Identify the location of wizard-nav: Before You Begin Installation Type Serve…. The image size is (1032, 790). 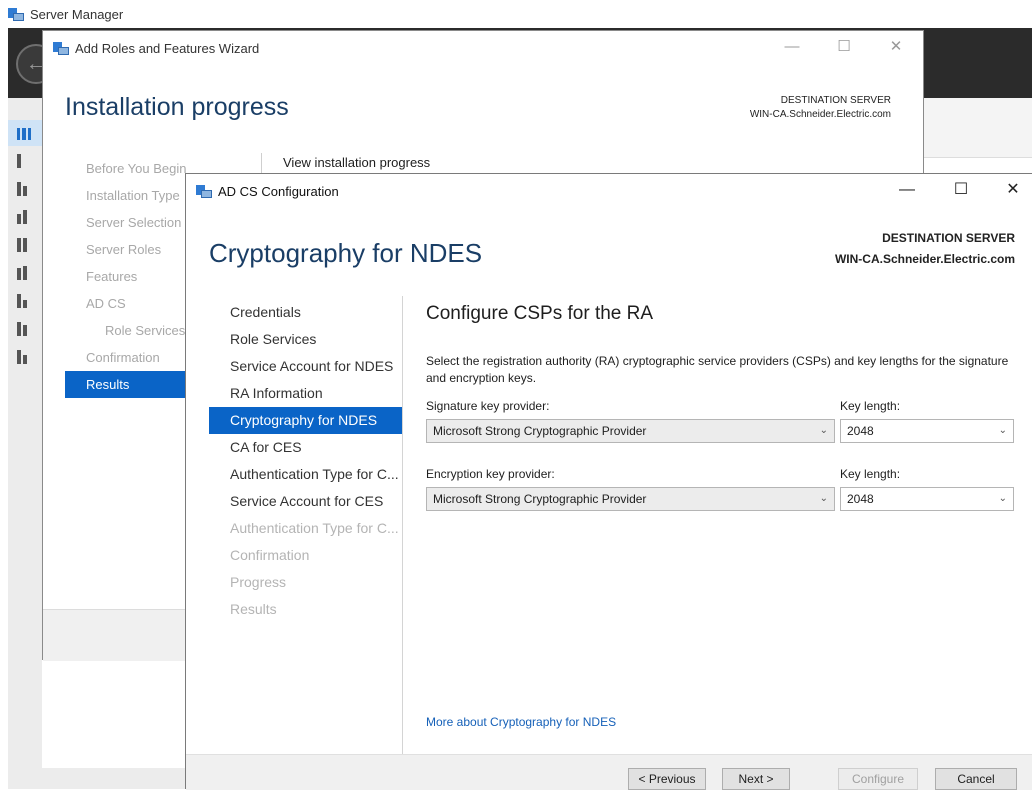
(126, 276).